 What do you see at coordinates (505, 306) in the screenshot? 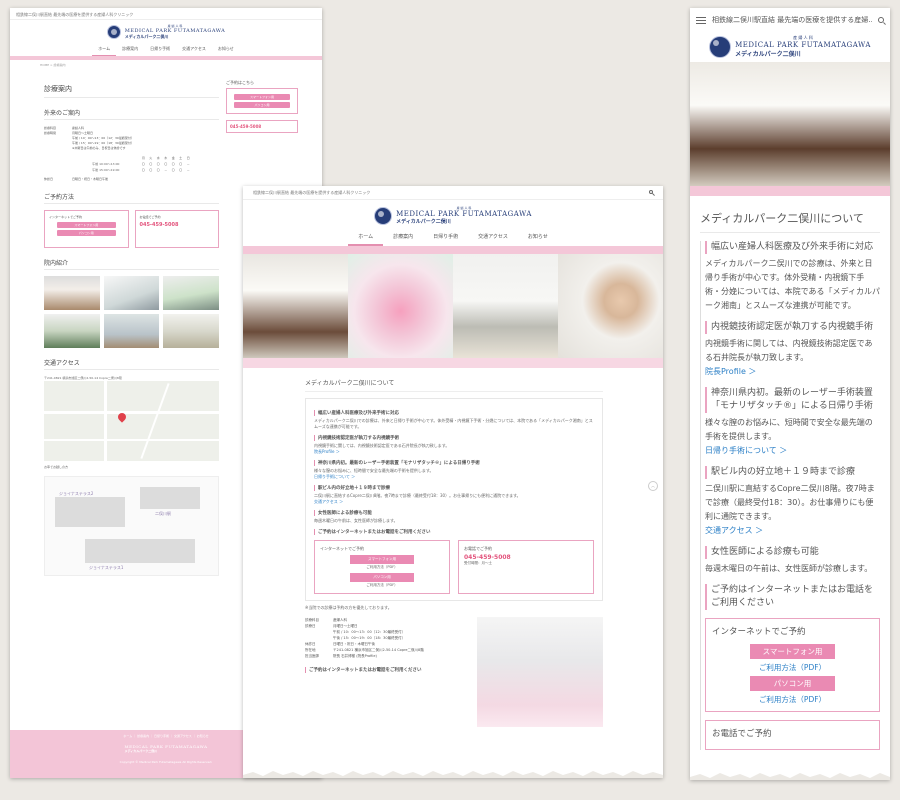
I see `hero-slide-waiting-room` at bounding box center [505, 306].